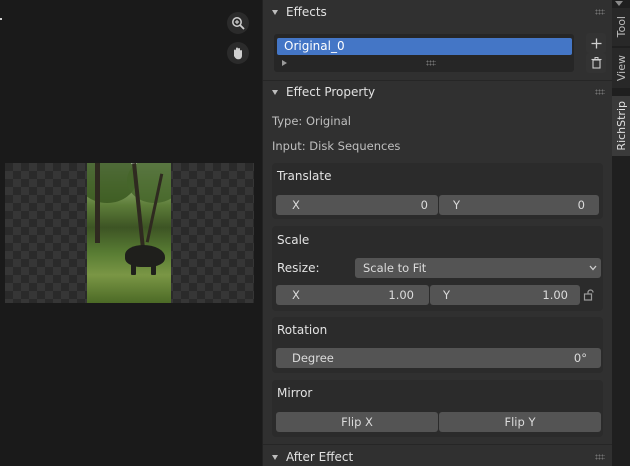 The width and height of the screenshot is (630, 466). What do you see at coordinates (519, 205) in the screenshot?
I see `translate-y-field: Y 0` at bounding box center [519, 205].